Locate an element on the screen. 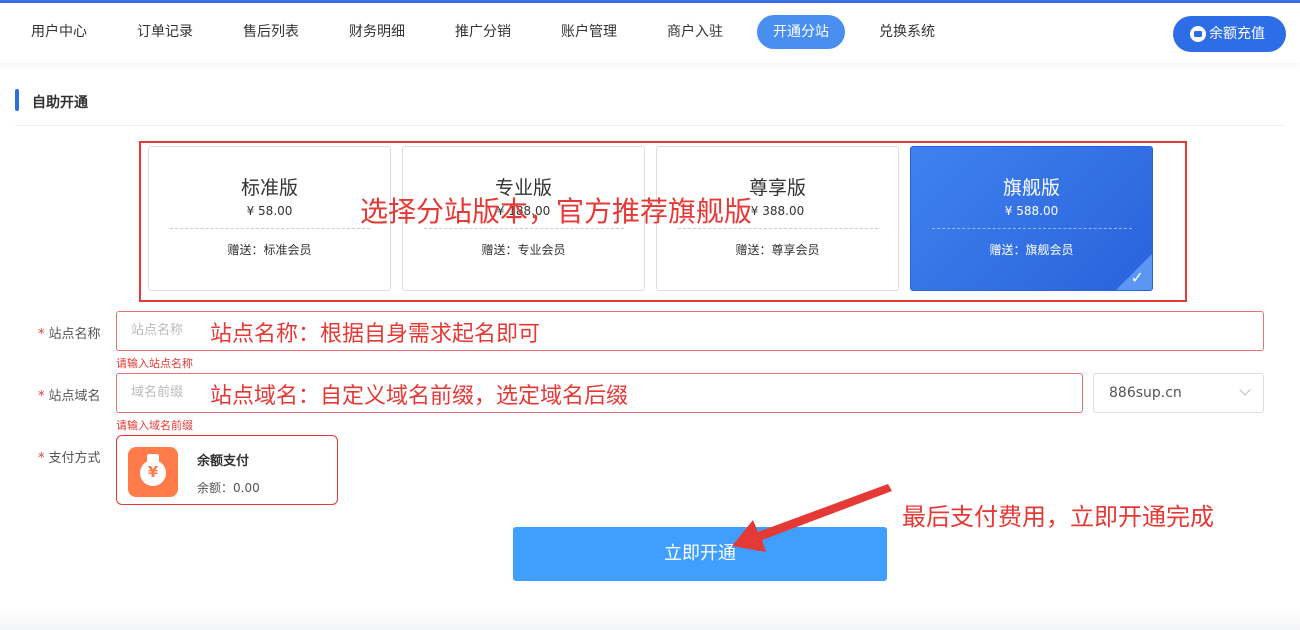 The width and height of the screenshot is (1300, 630). plan-card-flagship: 旗舰版 ¥ 588.00 赠送：旗舰会员 ✓ is located at coordinates (1031, 218).